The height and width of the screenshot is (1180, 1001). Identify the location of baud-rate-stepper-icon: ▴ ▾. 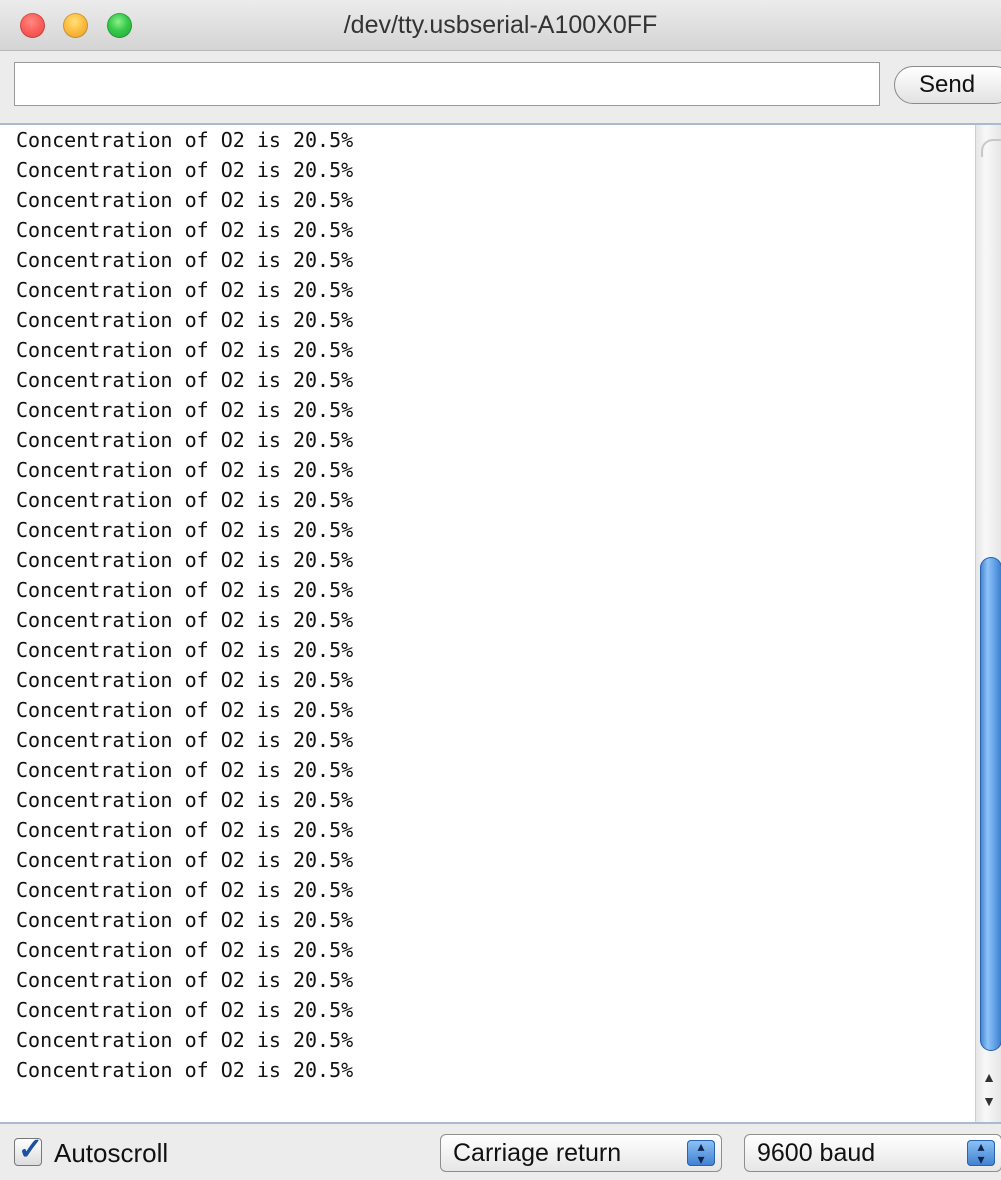
(981, 1152).